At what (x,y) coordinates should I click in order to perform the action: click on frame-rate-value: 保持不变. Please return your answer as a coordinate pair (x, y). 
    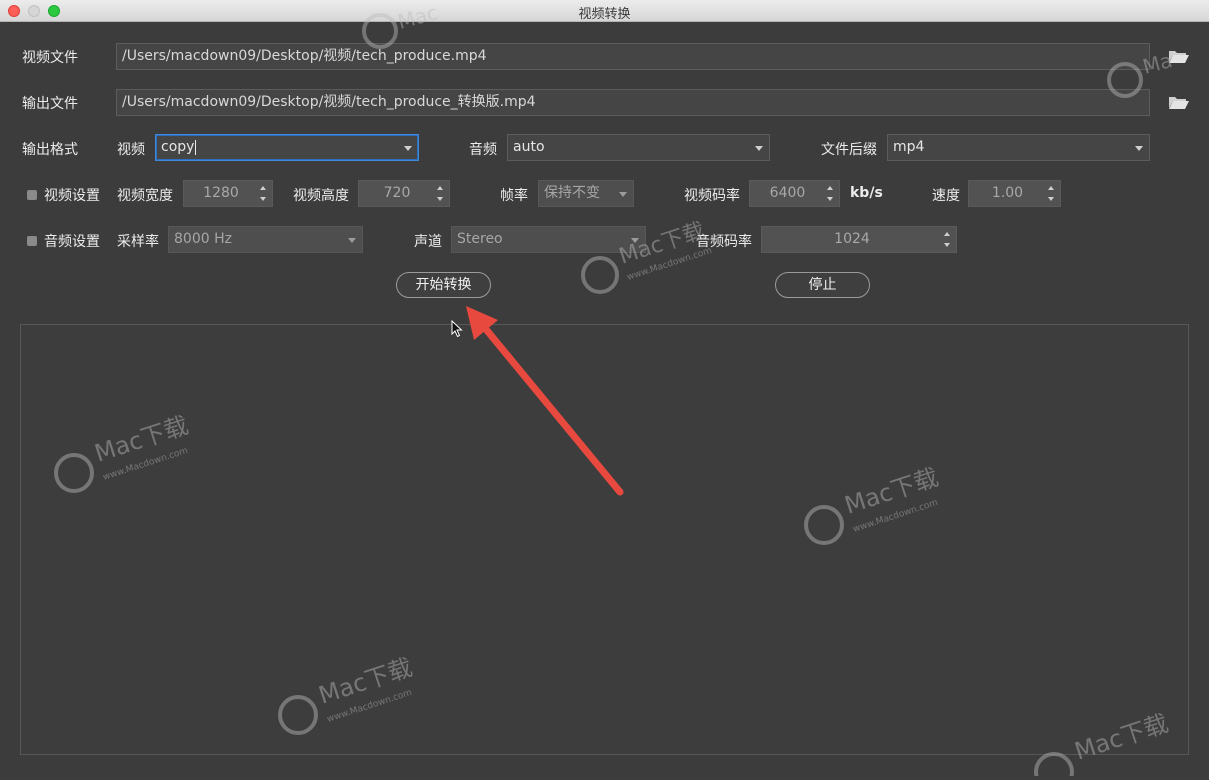
    Looking at the image, I should click on (572, 193).